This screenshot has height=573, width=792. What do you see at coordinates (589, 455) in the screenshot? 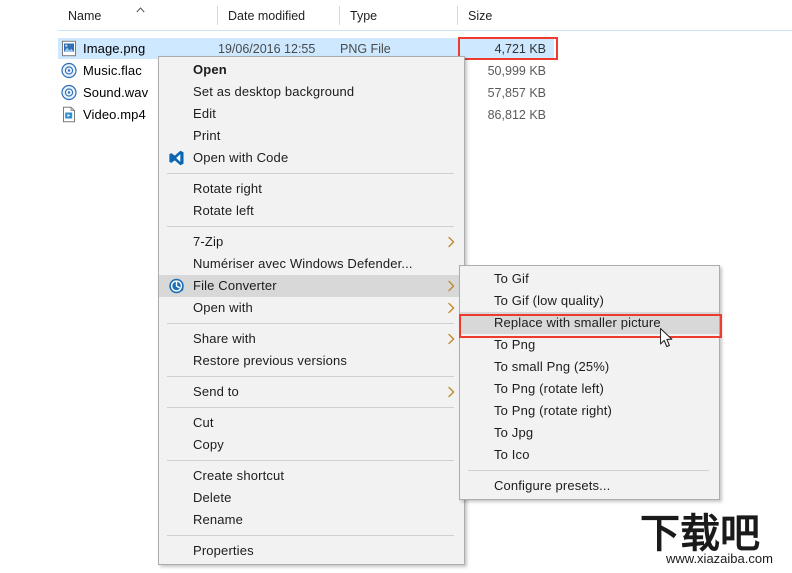
I see `menu-item-to-ico: To Ico` at bounding box center [589, 455].